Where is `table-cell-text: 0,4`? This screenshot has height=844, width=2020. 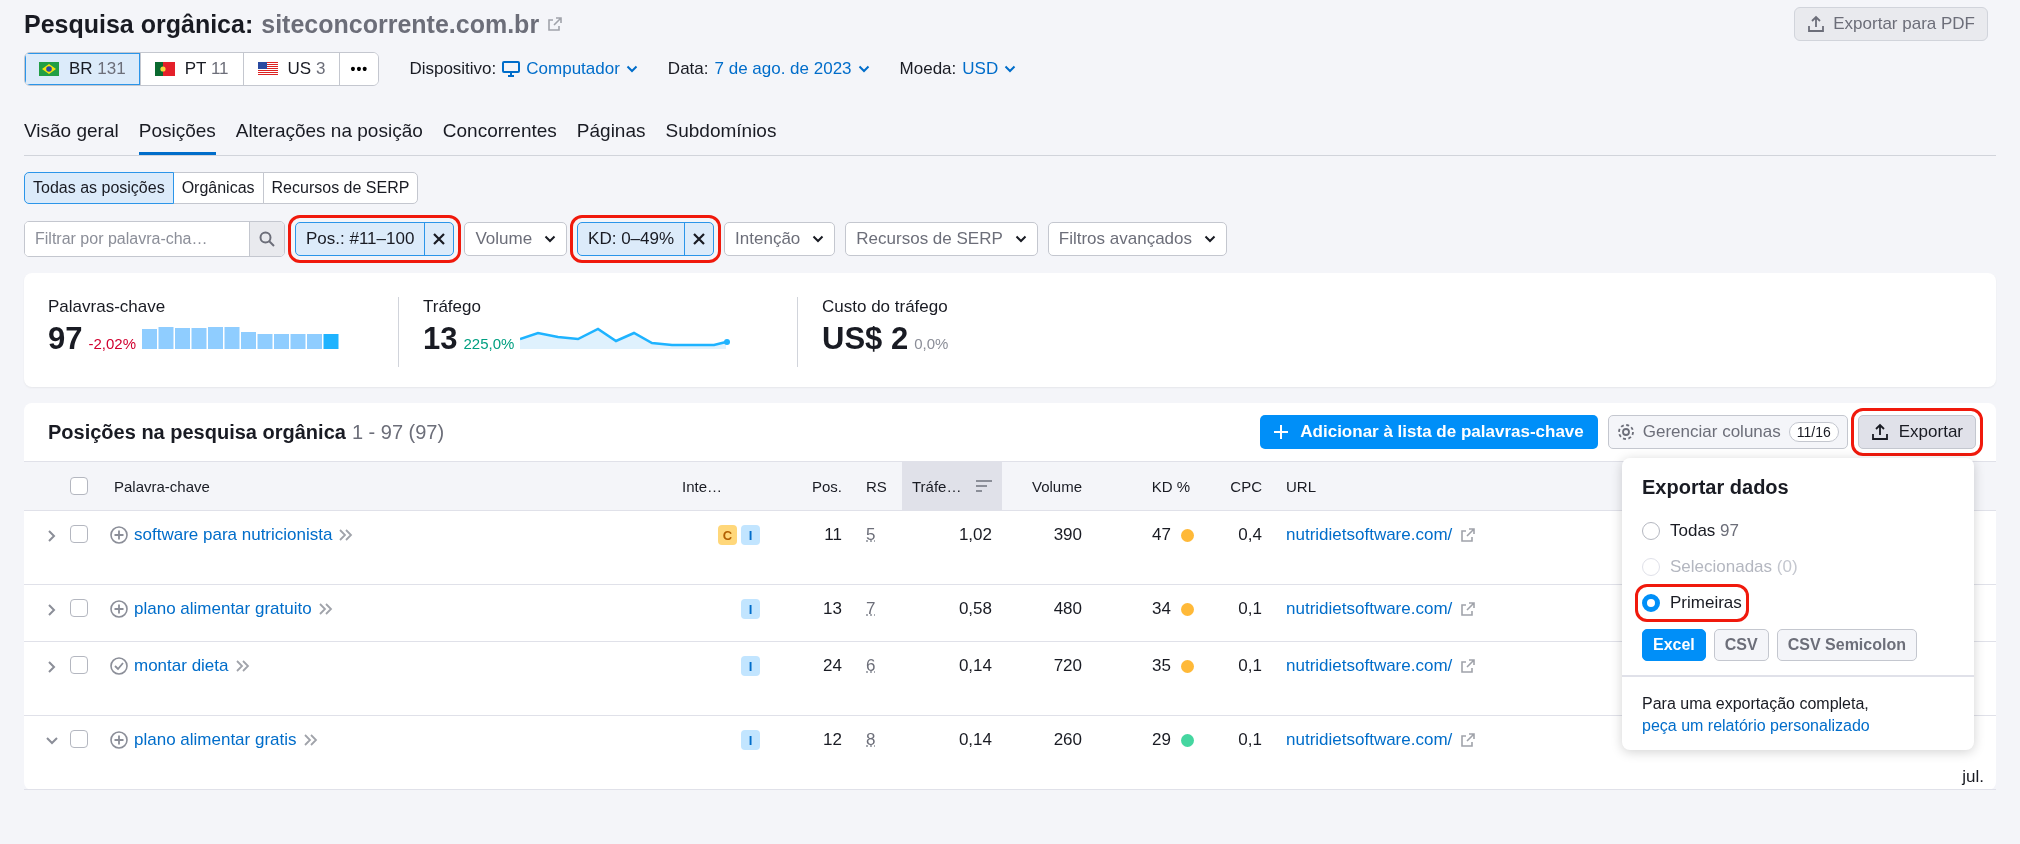
table-cell-text: 0,4 is located at coordinates (1250, 535).